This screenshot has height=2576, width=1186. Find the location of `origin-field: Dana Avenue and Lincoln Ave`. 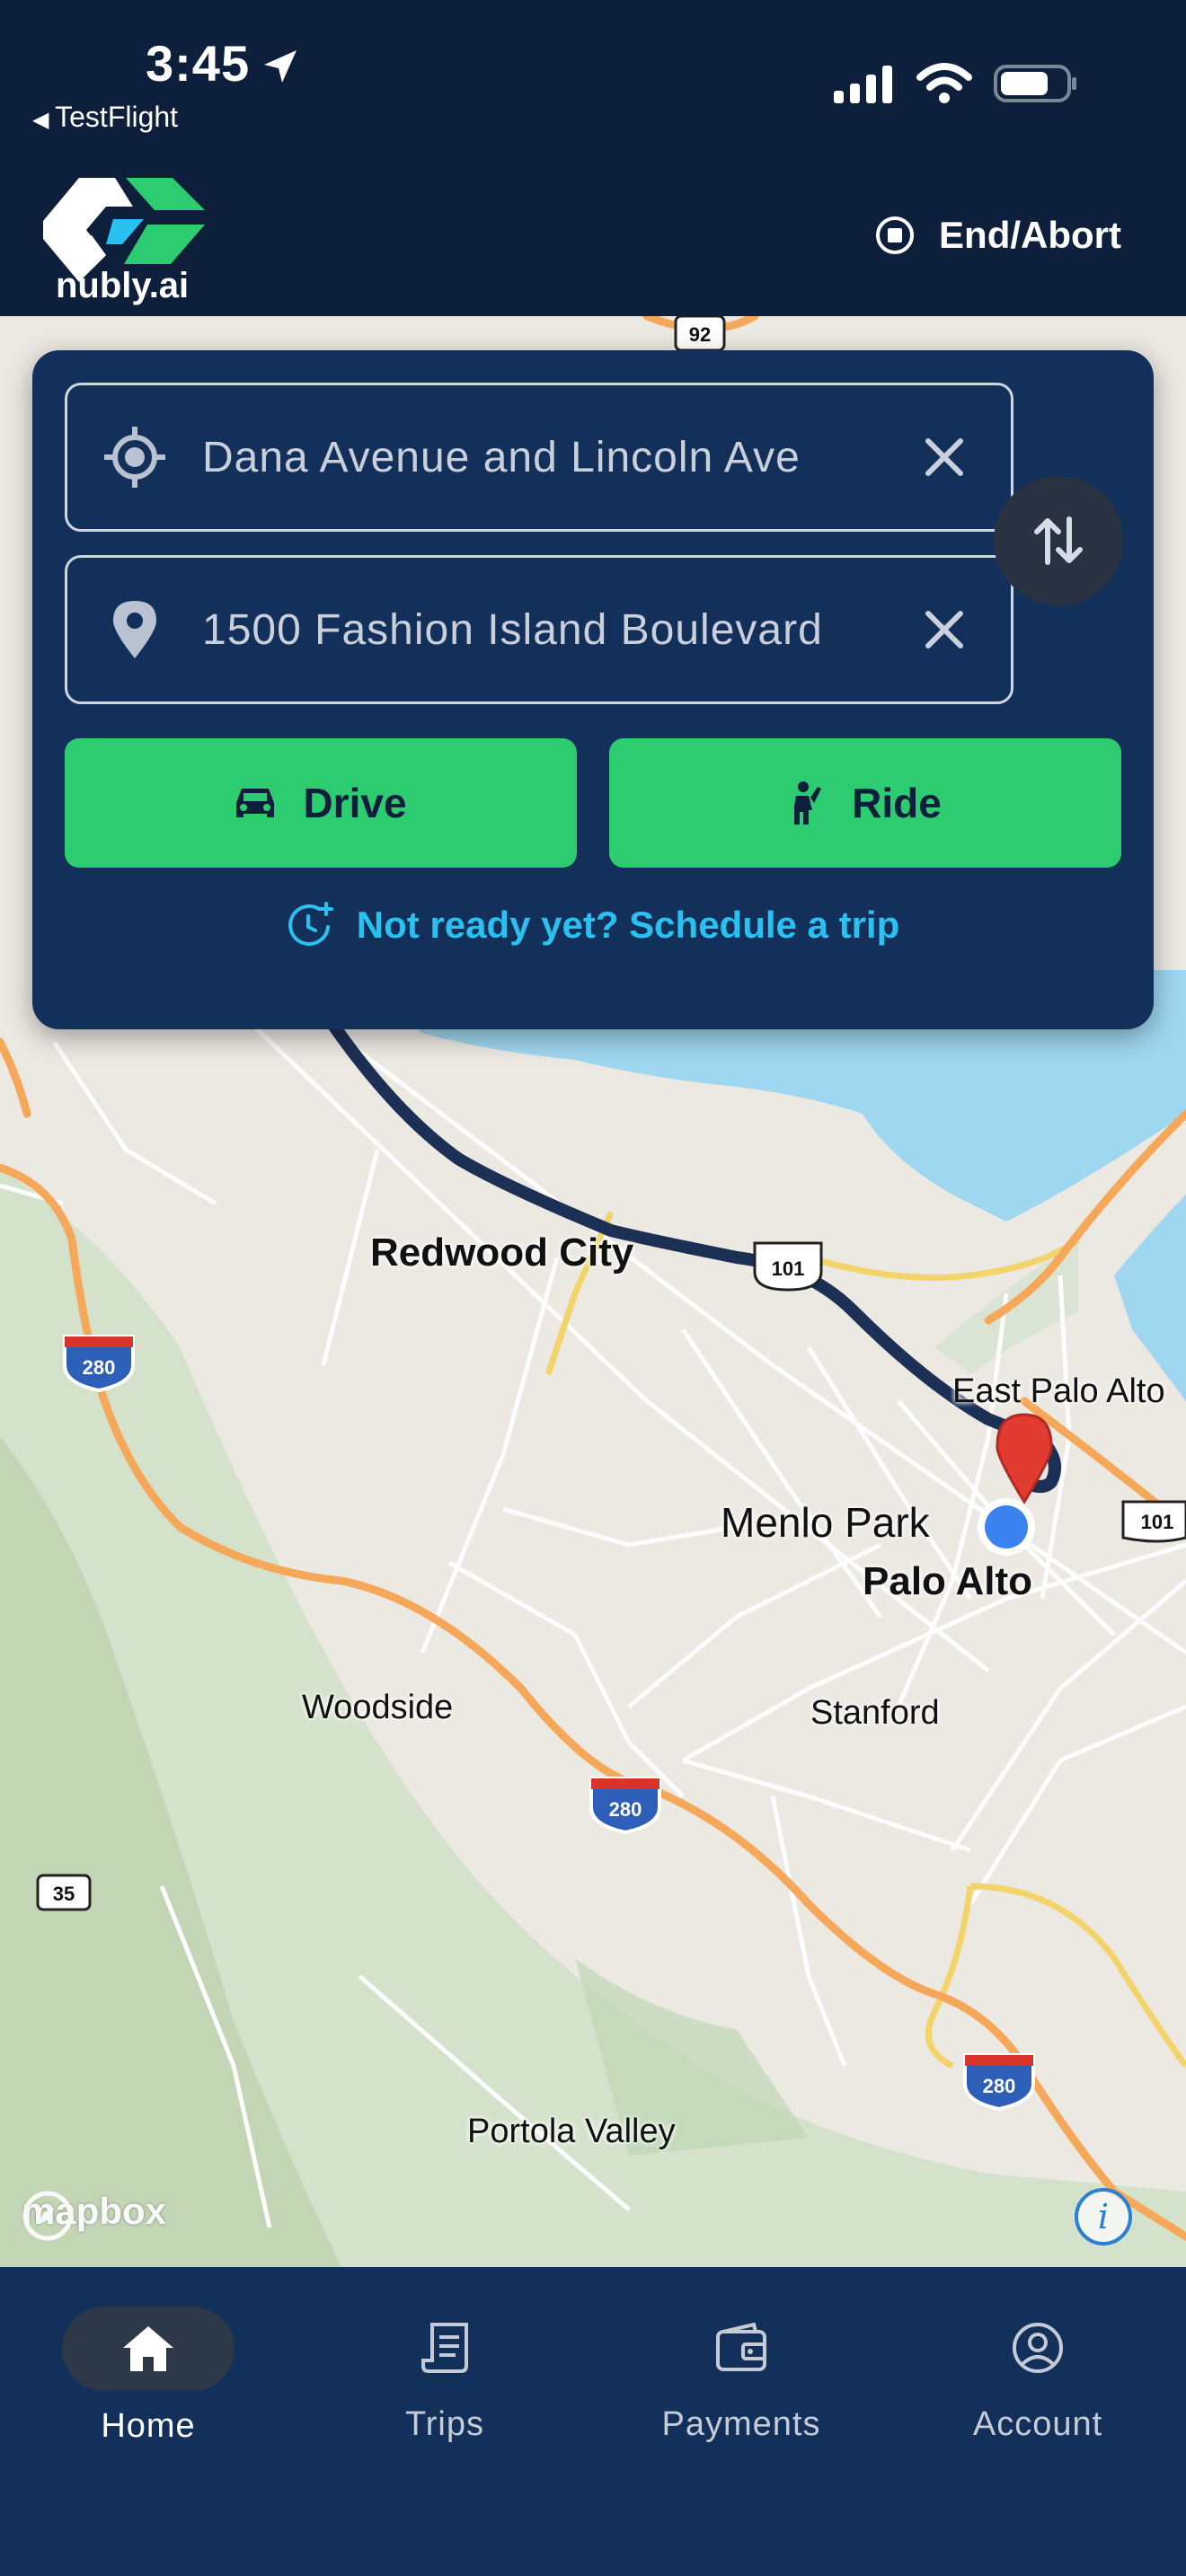

origin-field: Dana Avenue and Lincoln Ave is located at coordinates (539, 457).